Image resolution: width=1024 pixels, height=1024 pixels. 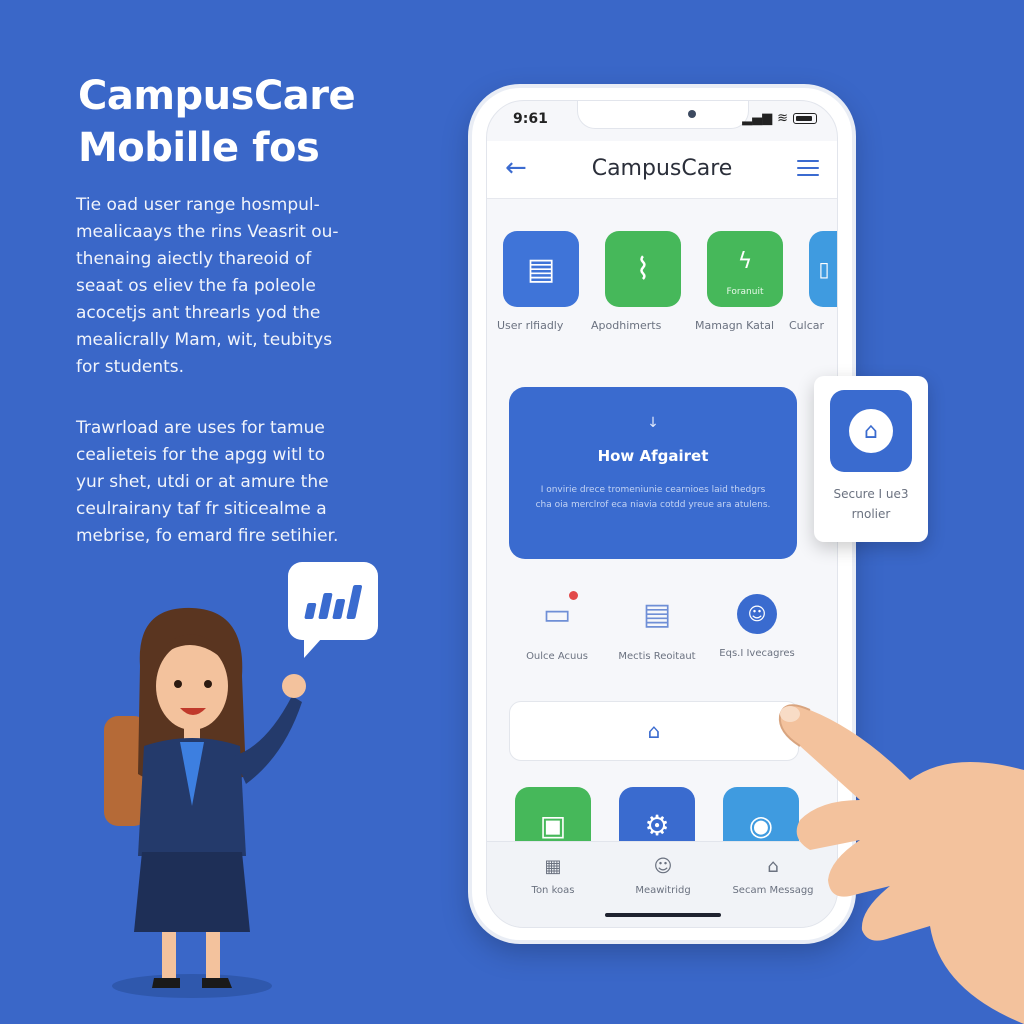 I want to click on hero-title-line2: Mobille fos, so click(x=199, y=148).